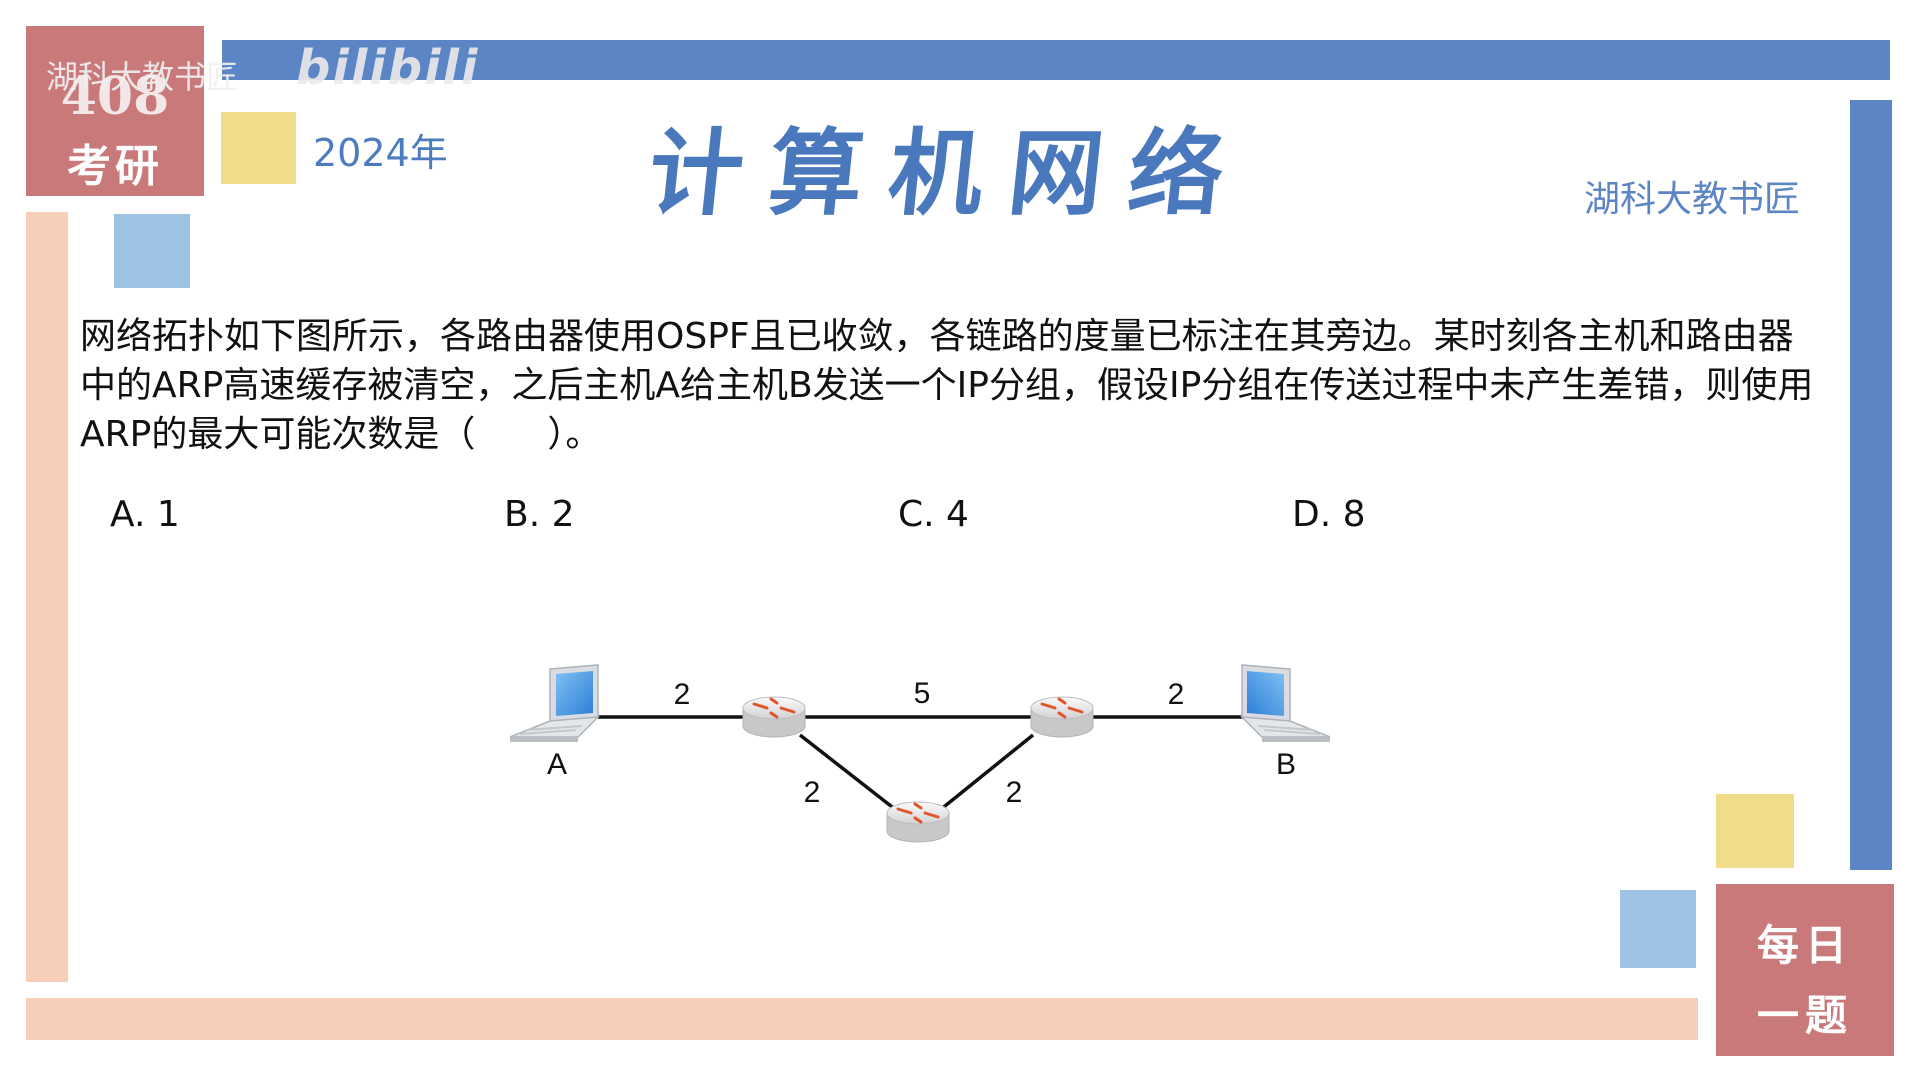 The height and width of the screenshot is (1080, 1920). What do you see at coordinates (1176, 694) in the screenshot?
I see `metric-r2-b: 2` at bounding box center [1176, 694].